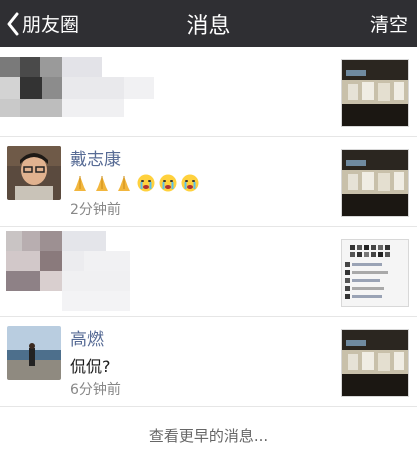 This screenshot has height=465, width=417. I want to click on chat-screenshot-thumbnail, so click(375, 273).